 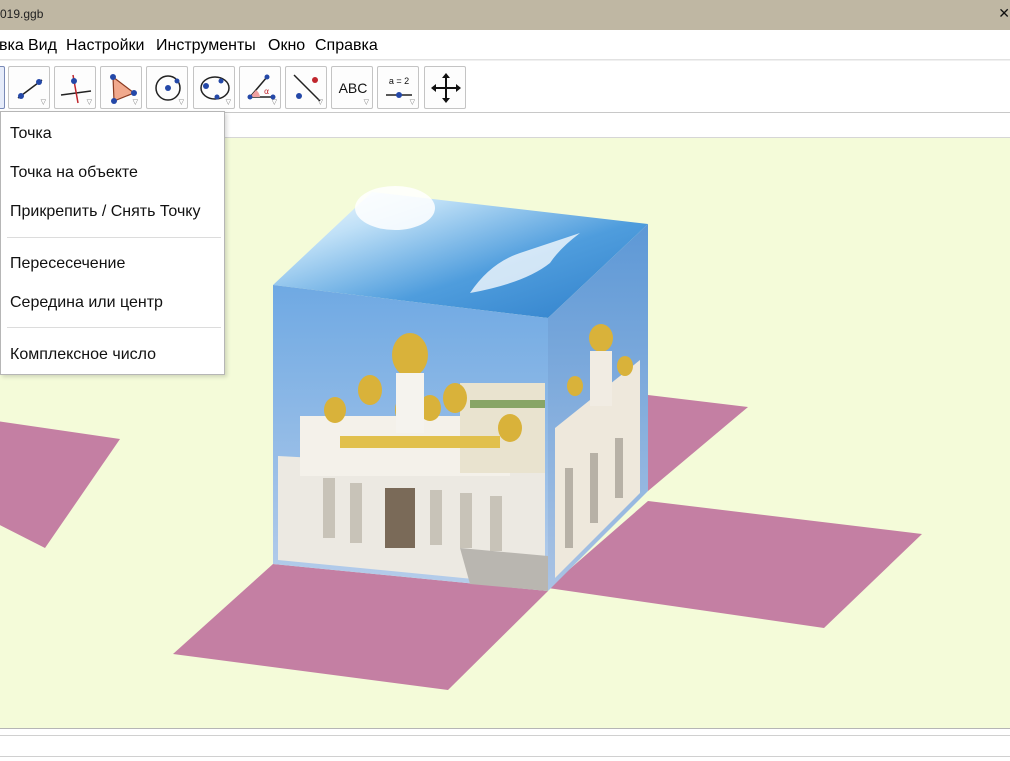 I want to click on menu-item-window: Окно, so click(x=286, y=46).